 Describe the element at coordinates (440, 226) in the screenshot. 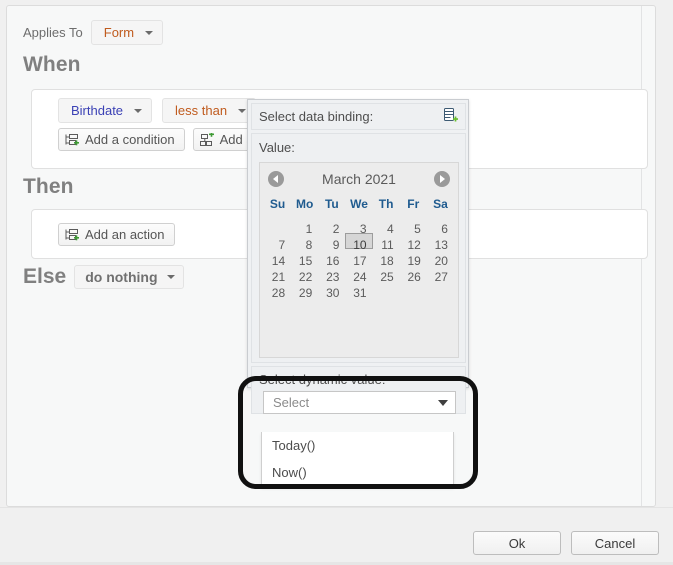

I see `calendar-day: 6` at that location.